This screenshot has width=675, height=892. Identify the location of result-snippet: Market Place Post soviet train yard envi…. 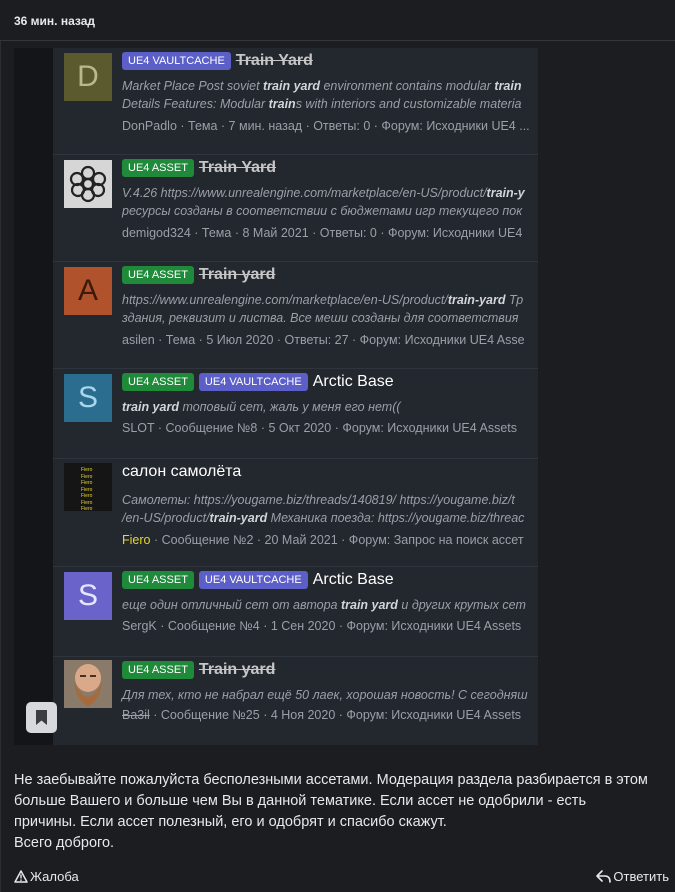
(322, 86).